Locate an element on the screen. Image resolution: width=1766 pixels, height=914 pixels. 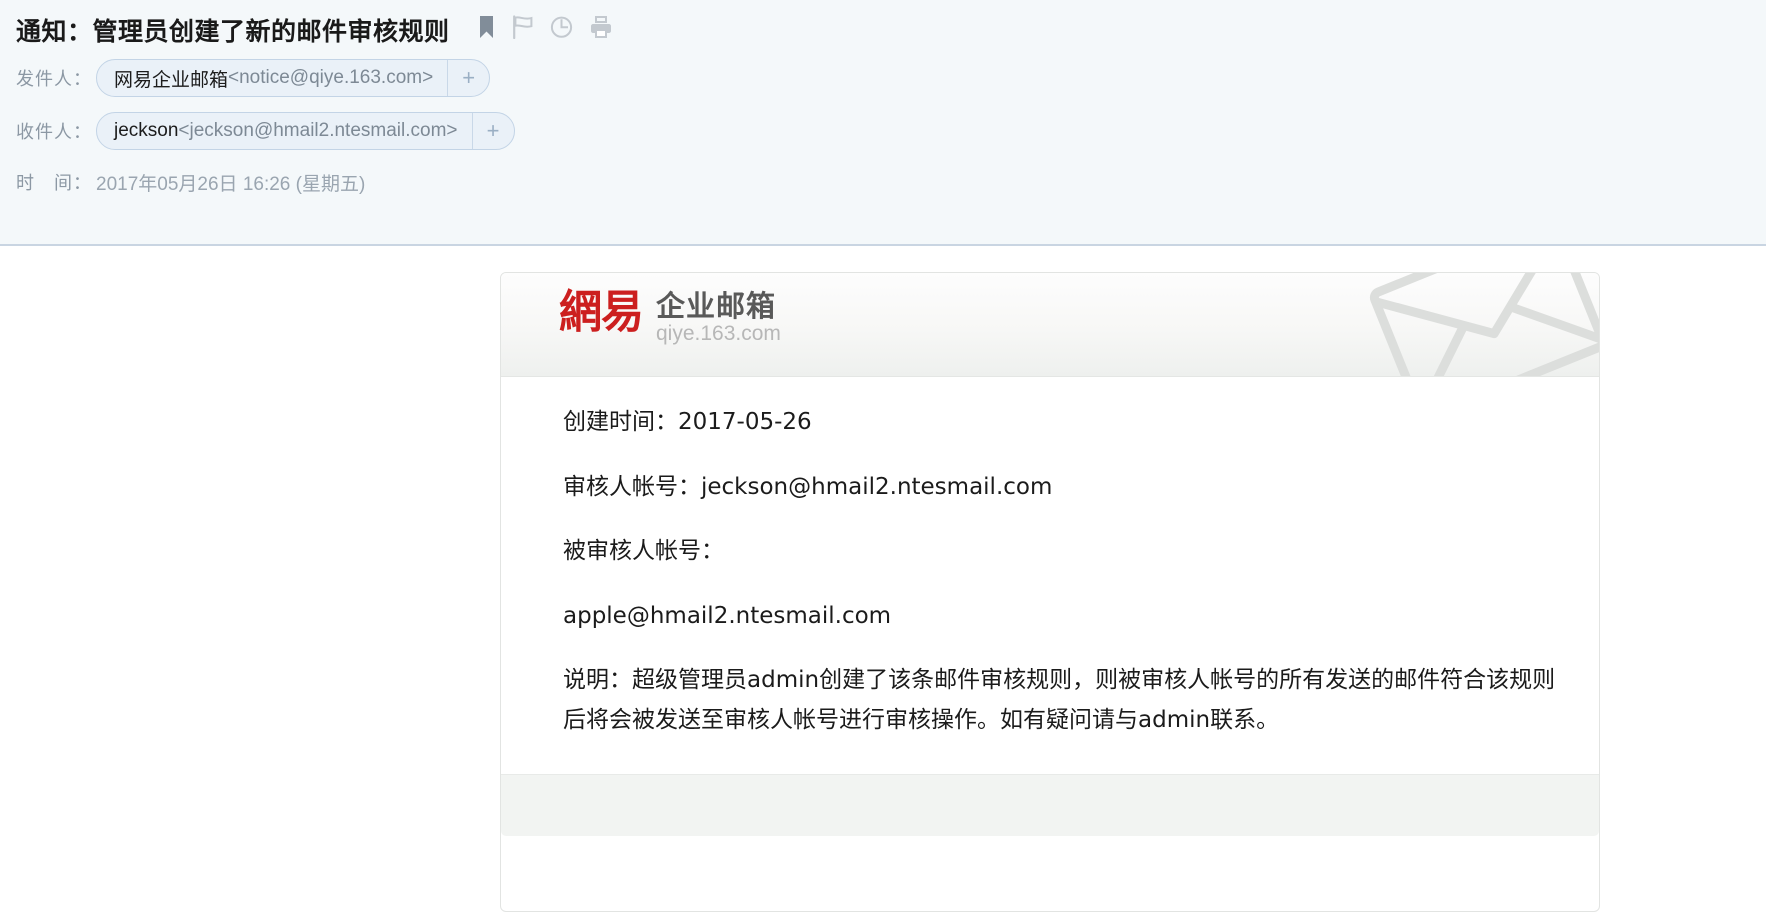
from-address-pill: 网易企业邮箱 <notice@qiye.163.com> + is located at coordinates (293, 78).